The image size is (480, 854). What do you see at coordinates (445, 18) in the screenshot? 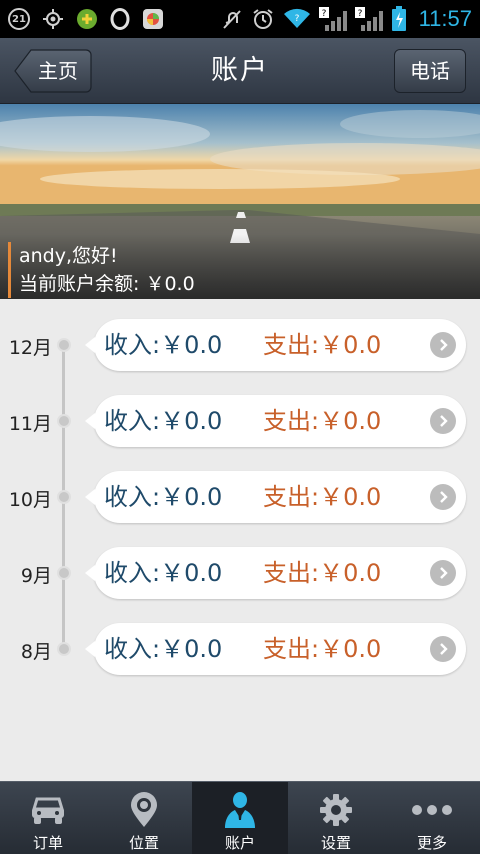
I see `clock: 11:57` at bounding box center [445, 18].